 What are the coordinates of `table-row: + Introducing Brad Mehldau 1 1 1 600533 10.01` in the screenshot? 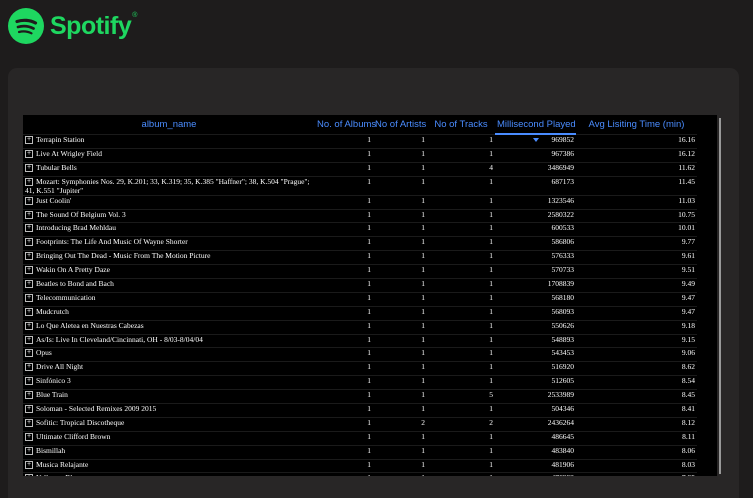 It's located at (360, 229).